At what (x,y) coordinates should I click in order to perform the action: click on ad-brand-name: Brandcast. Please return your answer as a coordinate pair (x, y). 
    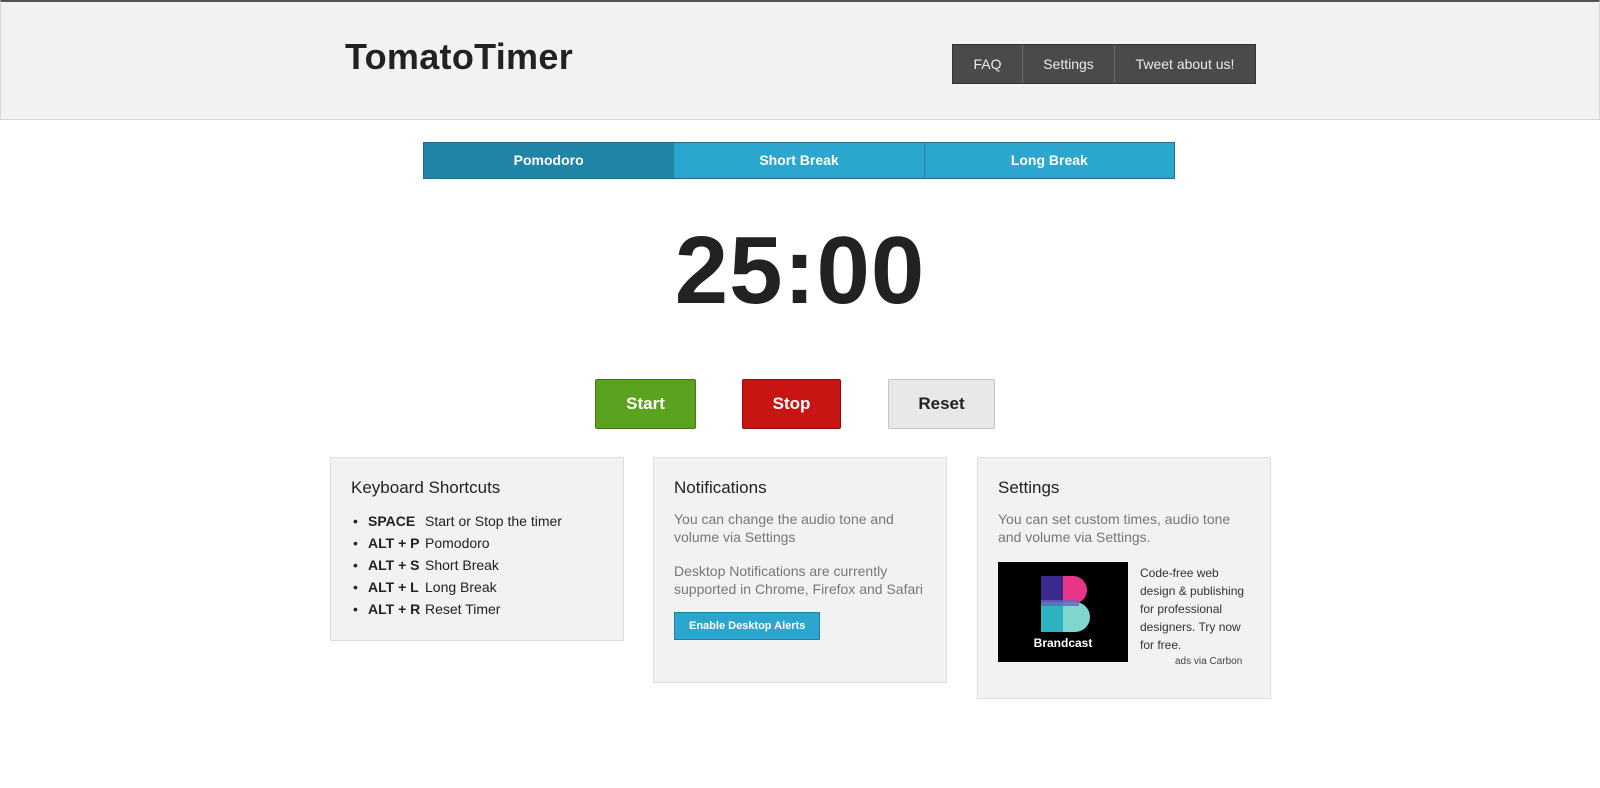
    Looking at the image, I should click on (1063, 643).